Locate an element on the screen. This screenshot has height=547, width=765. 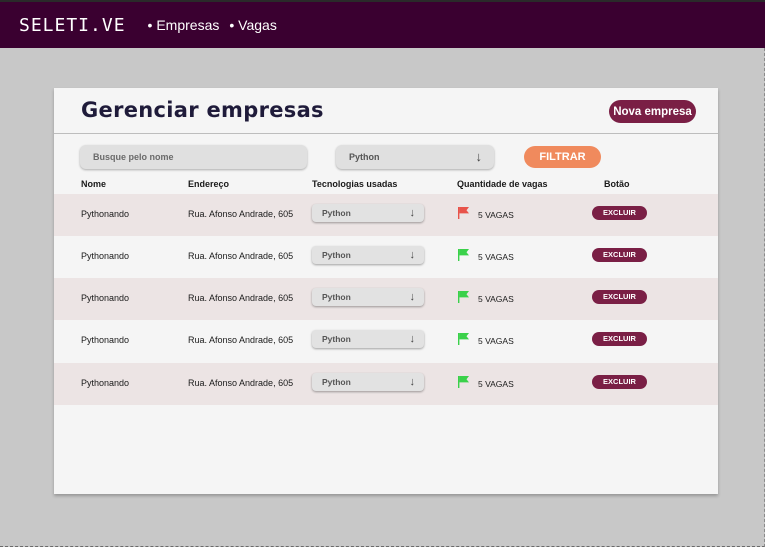
brand-logo: SELETI.VE is located at coordinates (72, 25).